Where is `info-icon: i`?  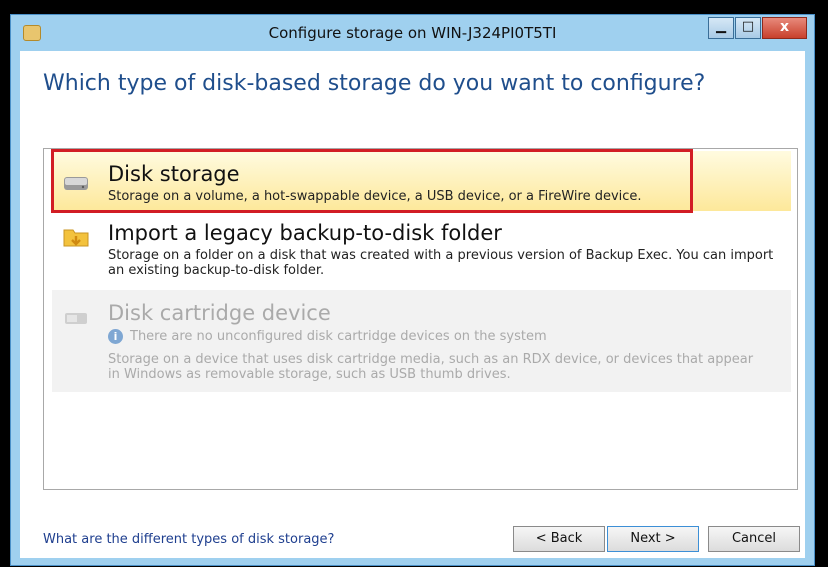
info-icon: i is located at coordinates (115, 336).